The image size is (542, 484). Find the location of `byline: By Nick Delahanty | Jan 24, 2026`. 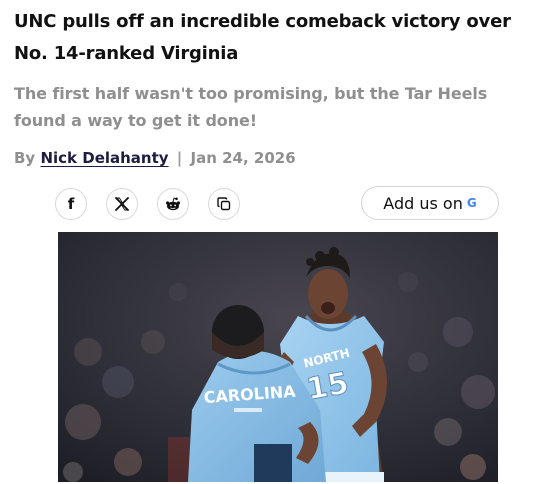

byline: By Nick Delahanty | Jan 24, 2026 is located at coordinates (155, 158).